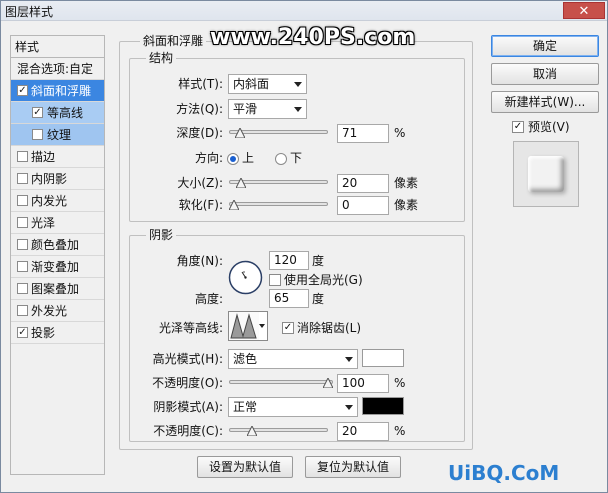 This screenshot has width=608, height=493. What do you see at coordinates (161, 58) in the screenshot?
I see `structure-title: 结构` at bounding box center [161, 58].